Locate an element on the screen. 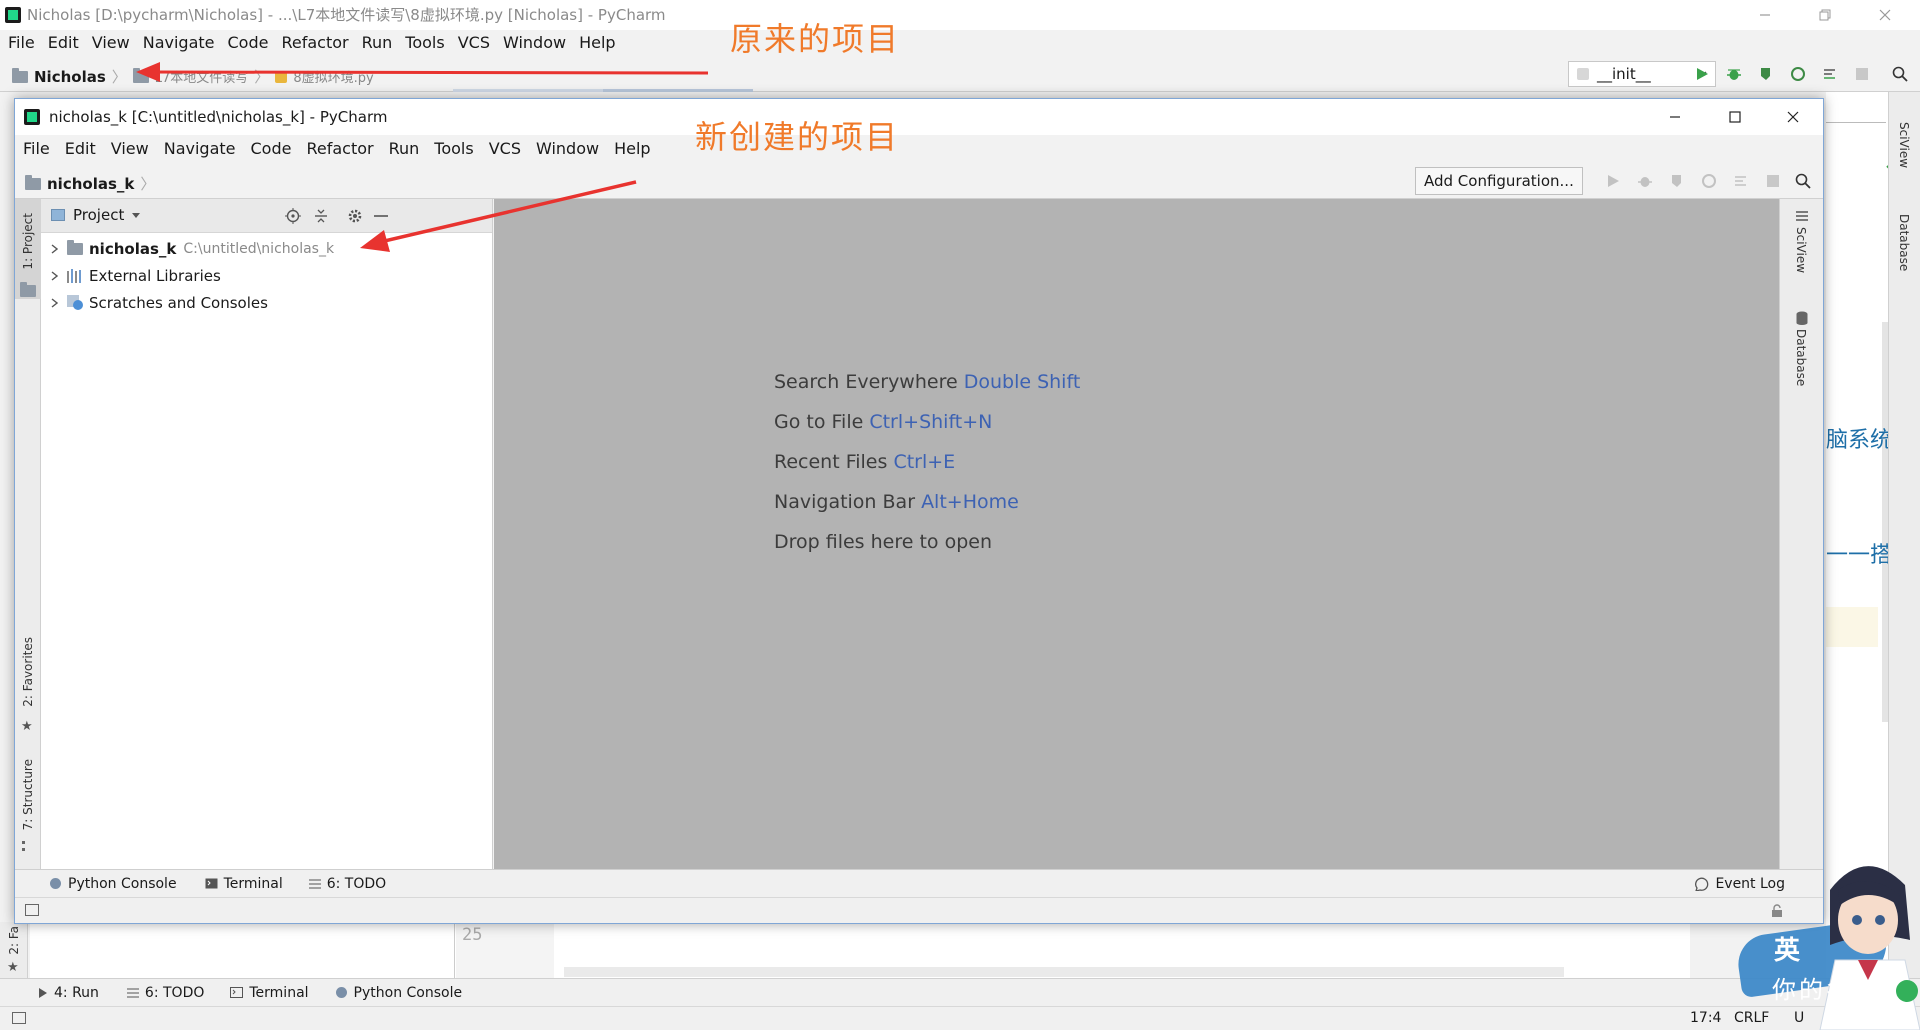 This screenshot has height=1030, width=1920. project-view-selector: Project is located at coordinates (96, 215).